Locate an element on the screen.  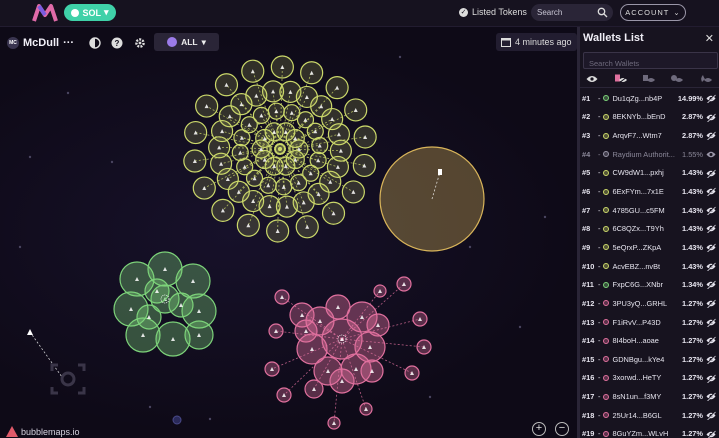
wallet-row: #4- Raydium Authorit... 1.55% is located at coordinates (648, 154).